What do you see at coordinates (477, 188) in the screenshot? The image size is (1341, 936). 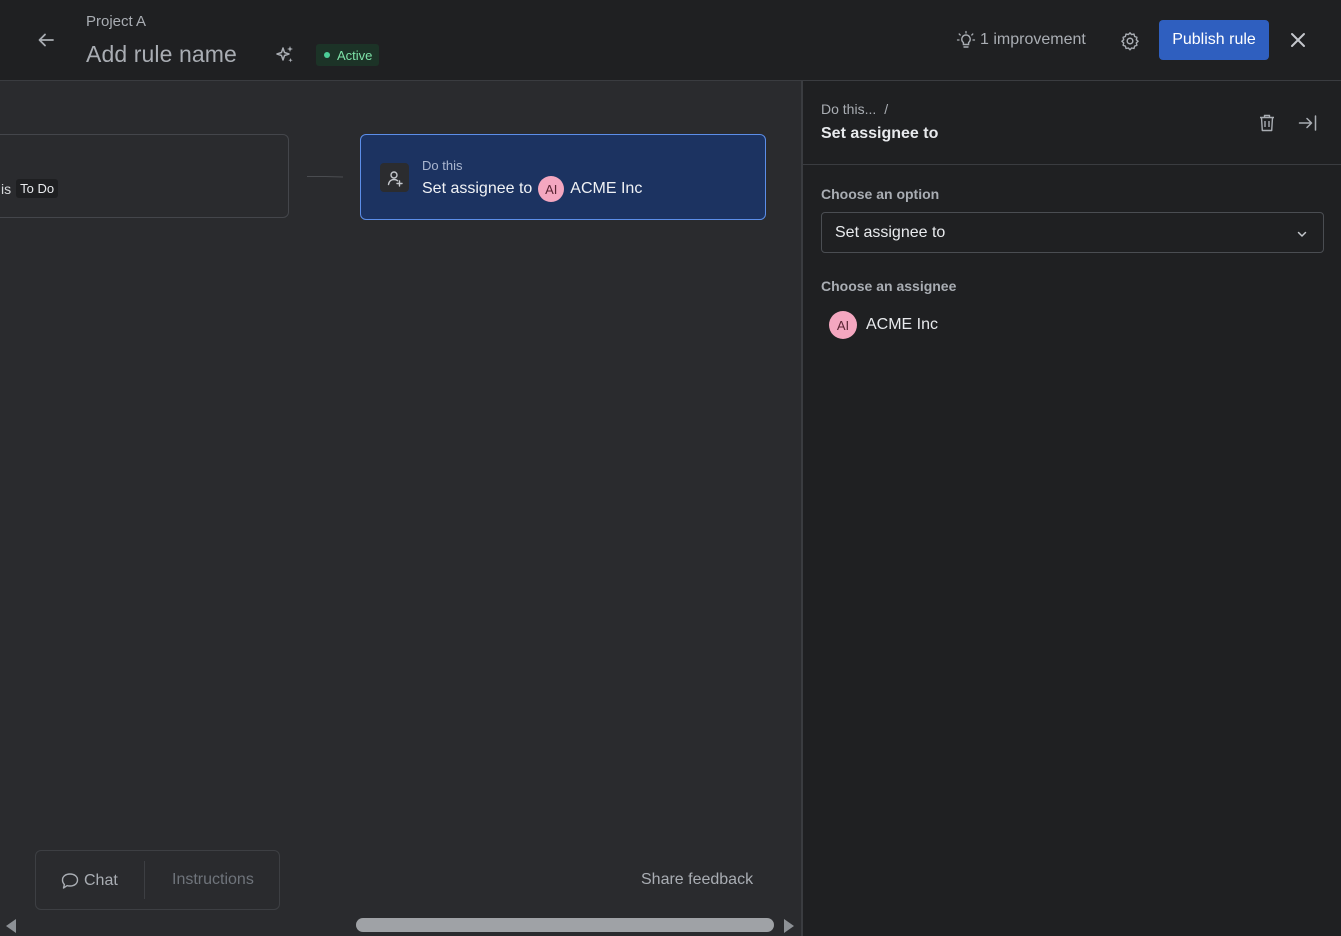 I see `action-text: Set assignee to` at bounding box center [477, 188].